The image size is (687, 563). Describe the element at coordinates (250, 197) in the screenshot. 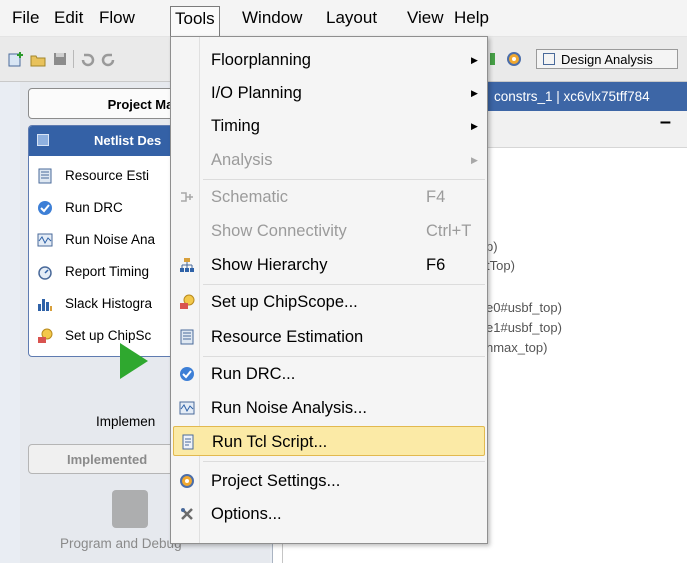

I see `menu-item-label: Schematic` at that location.